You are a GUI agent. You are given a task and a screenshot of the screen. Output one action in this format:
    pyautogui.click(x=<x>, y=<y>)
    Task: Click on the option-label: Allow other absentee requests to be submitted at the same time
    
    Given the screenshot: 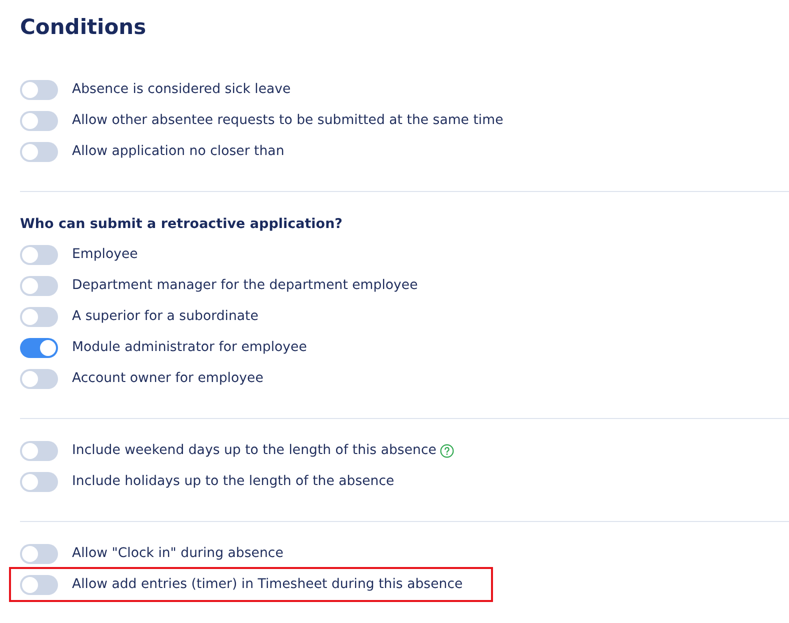 What is the action you would take?
    pyautogui.click(x=288, y=120)
    